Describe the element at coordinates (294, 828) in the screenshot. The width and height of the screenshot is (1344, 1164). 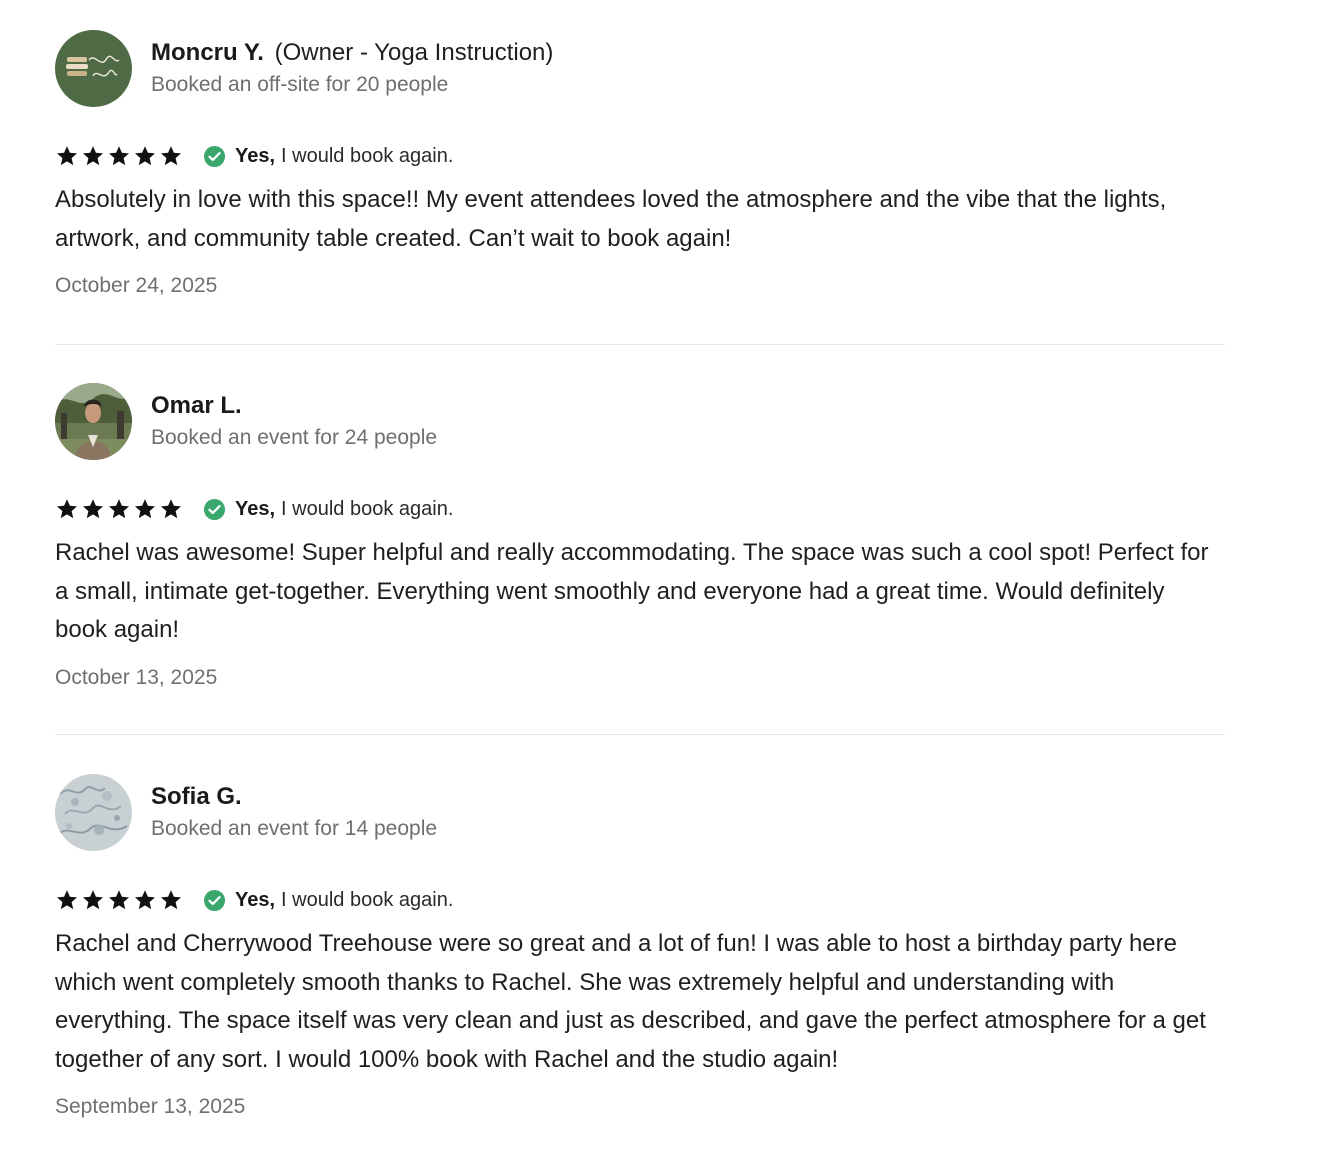
I see `booking-summary: Booked an event for 14 people` at that location.